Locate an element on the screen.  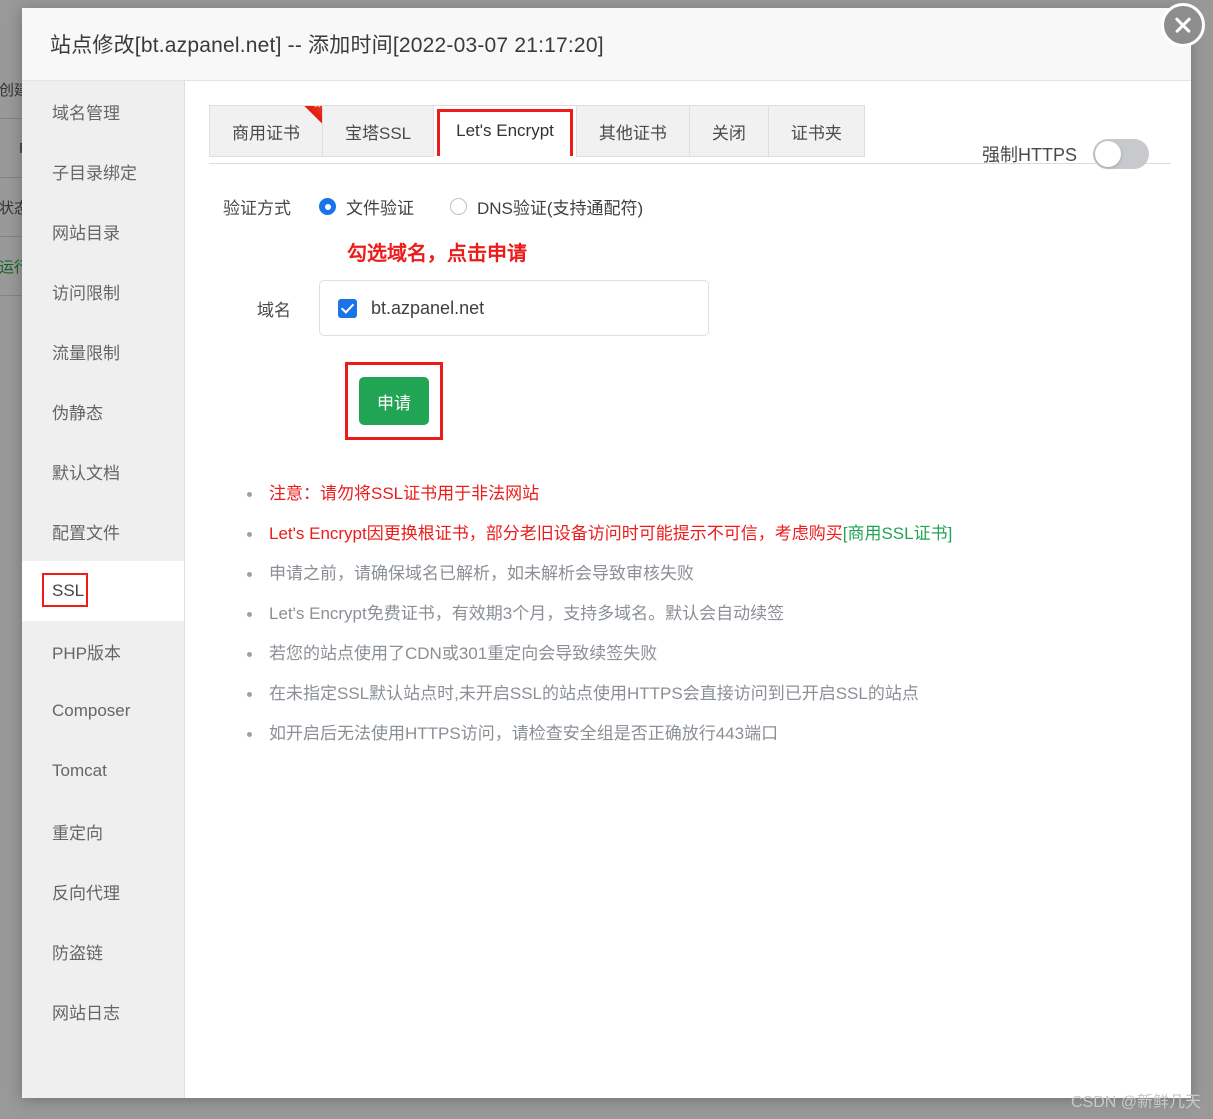
sidebar-item-php-version: PHP版本 is located at coordinates (103, 651).